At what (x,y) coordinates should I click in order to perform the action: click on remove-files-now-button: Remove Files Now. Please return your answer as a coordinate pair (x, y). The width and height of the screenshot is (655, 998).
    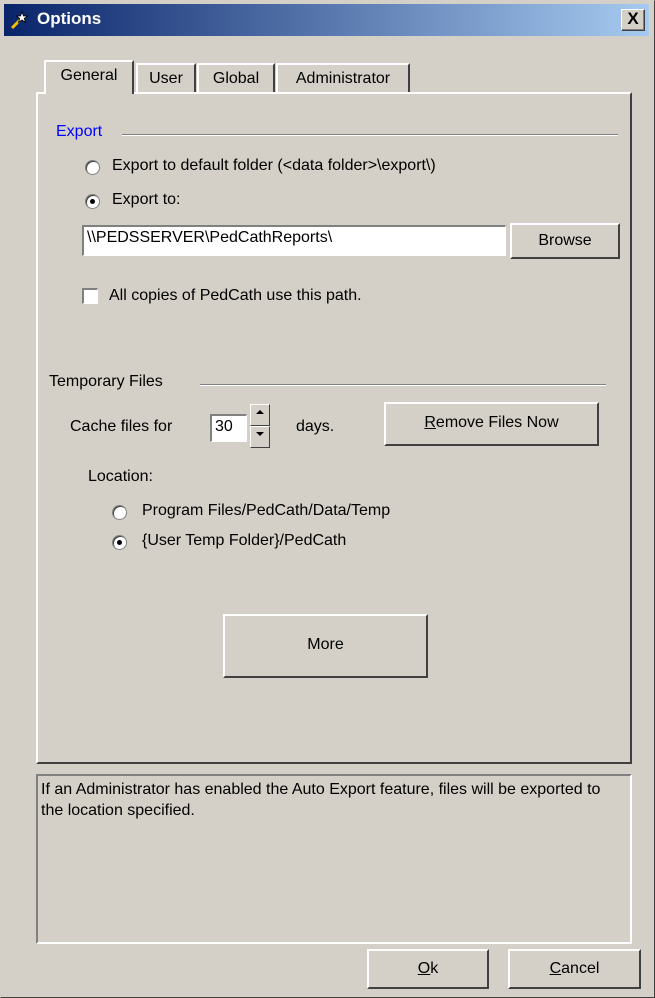
    Looking at the image, I should click on (491, 424).